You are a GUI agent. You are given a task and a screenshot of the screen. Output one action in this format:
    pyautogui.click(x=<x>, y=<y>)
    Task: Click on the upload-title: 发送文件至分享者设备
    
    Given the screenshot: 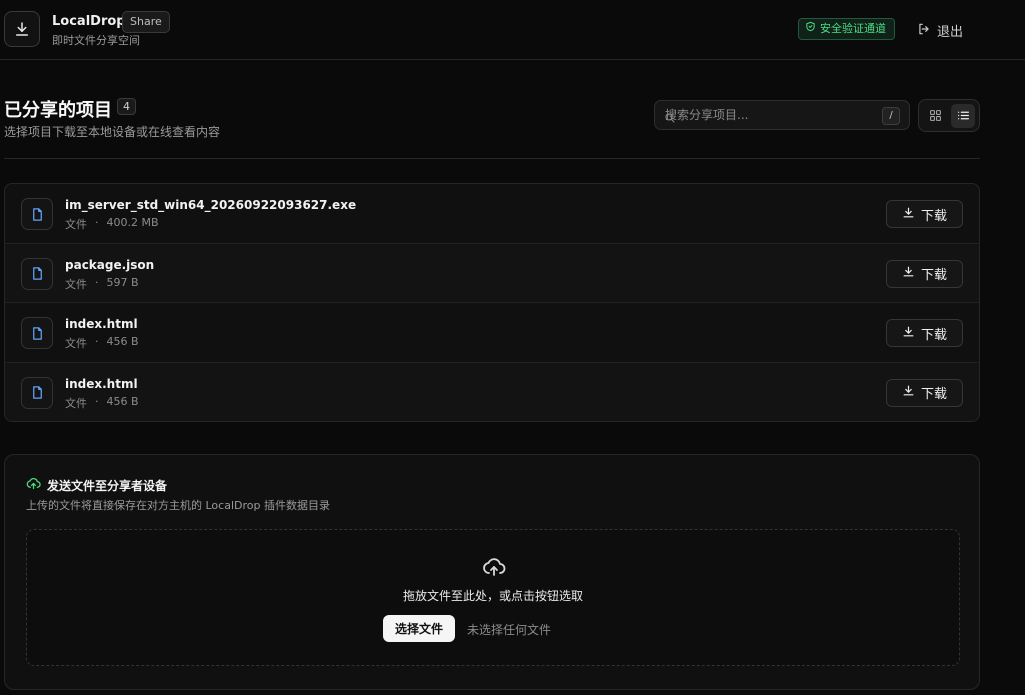 What is the action you would take?
    pyautogui.click(x=96, y=485)
    